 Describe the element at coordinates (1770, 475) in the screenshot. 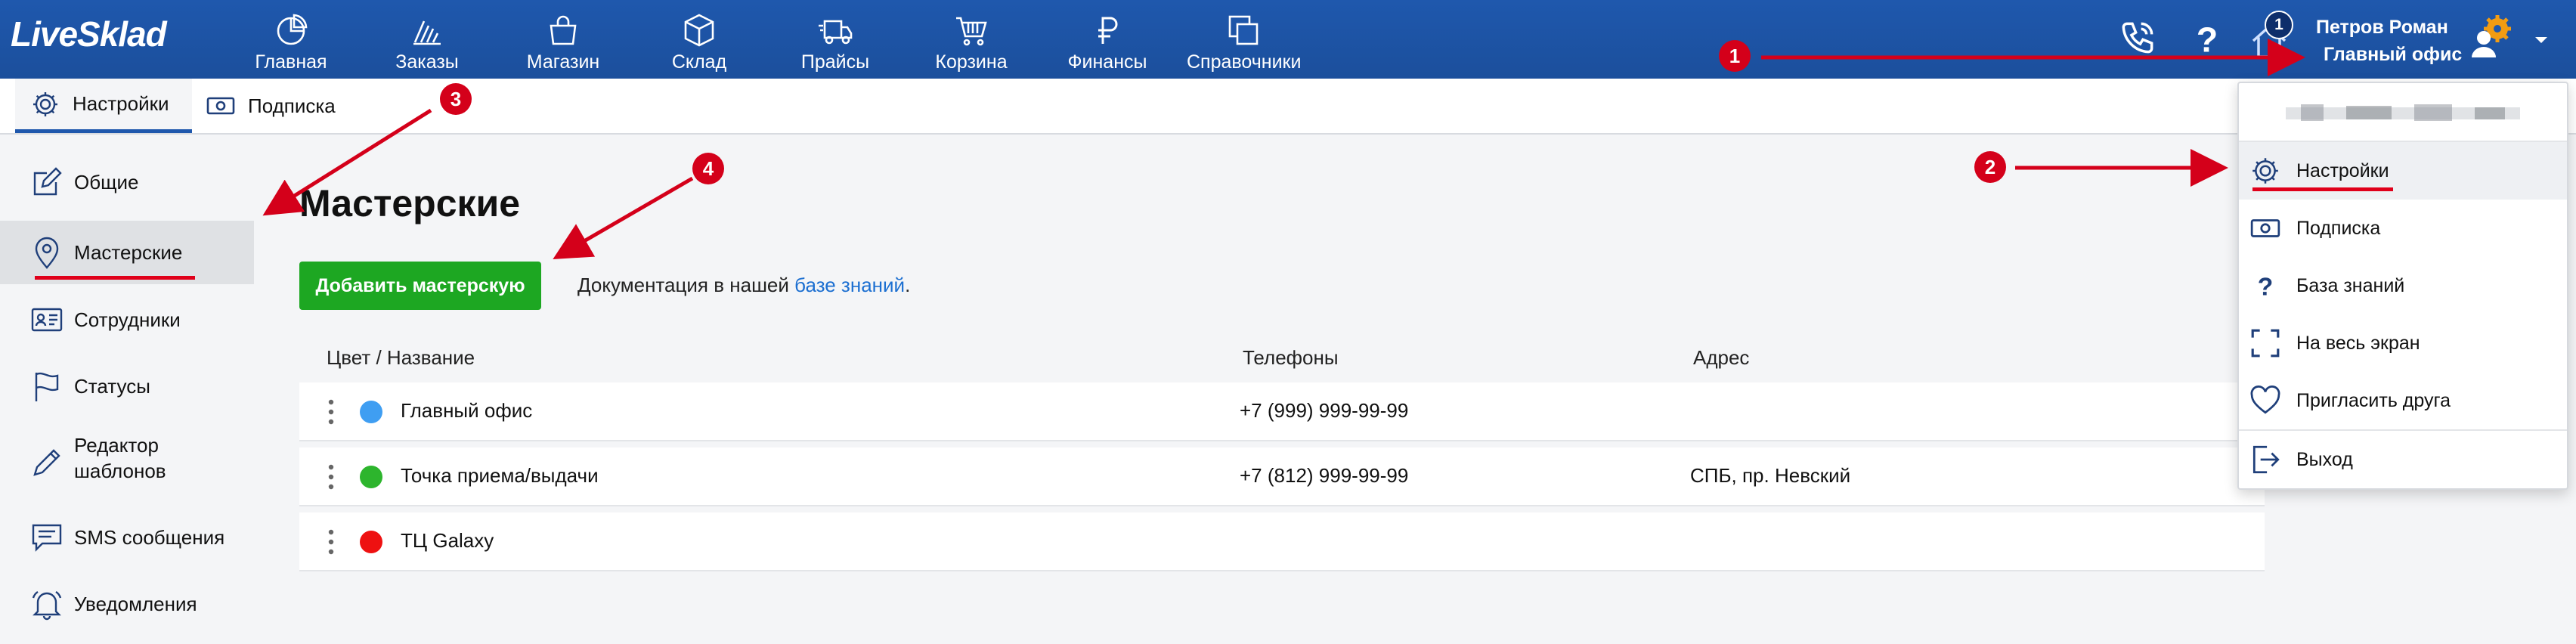

I see `workshop-address: СПБ, пр. Невский` at that location.